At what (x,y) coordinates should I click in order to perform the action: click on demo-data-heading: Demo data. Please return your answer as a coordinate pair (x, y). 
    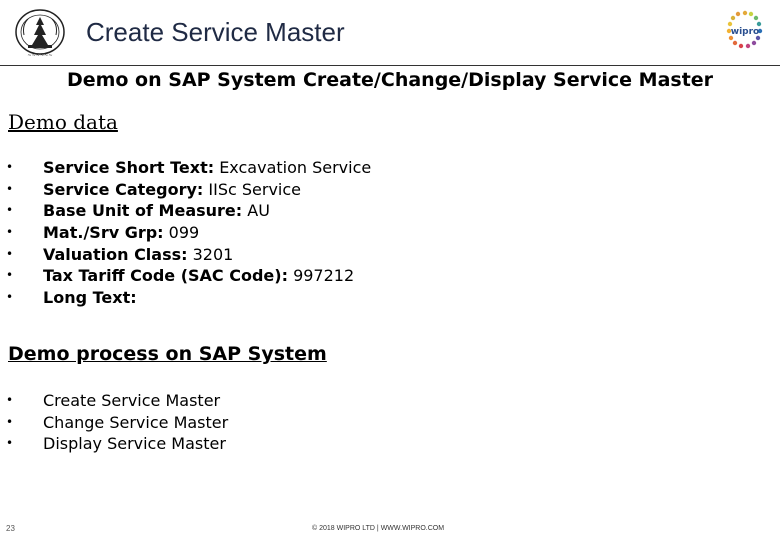
    Looking at the image, I should click on (63, 122).